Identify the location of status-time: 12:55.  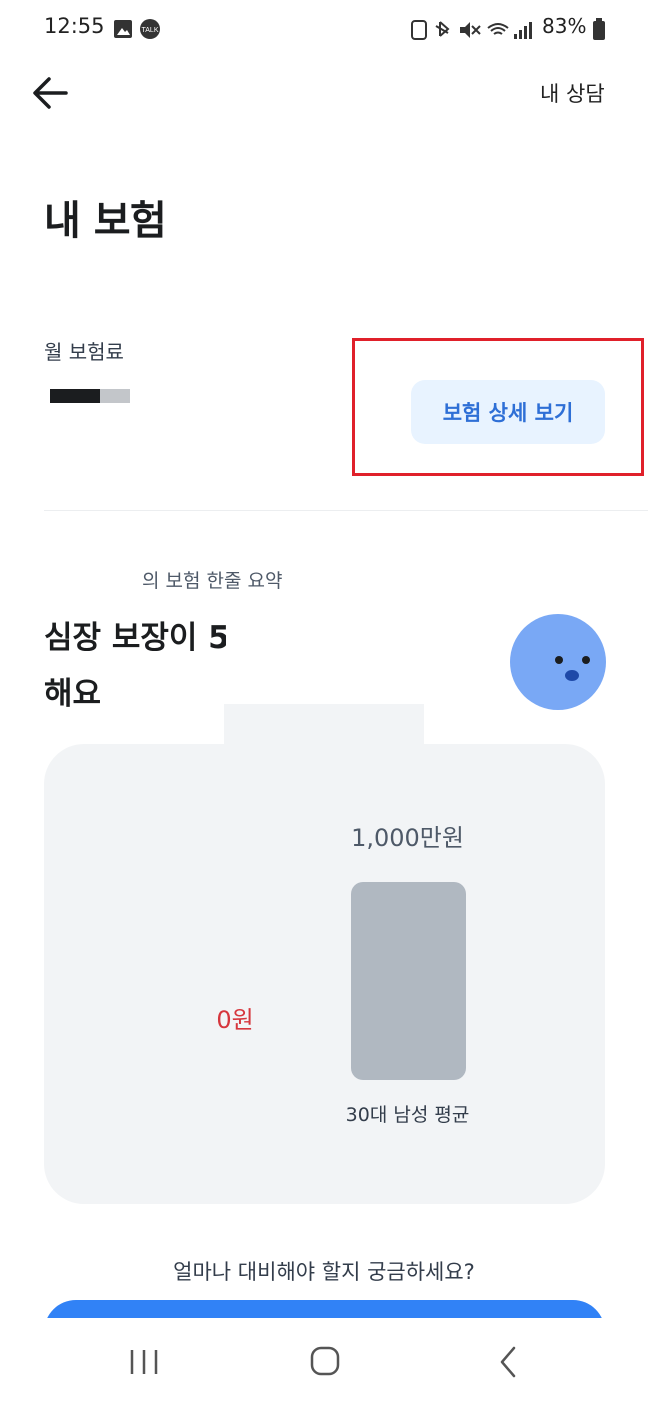
(74, 26).